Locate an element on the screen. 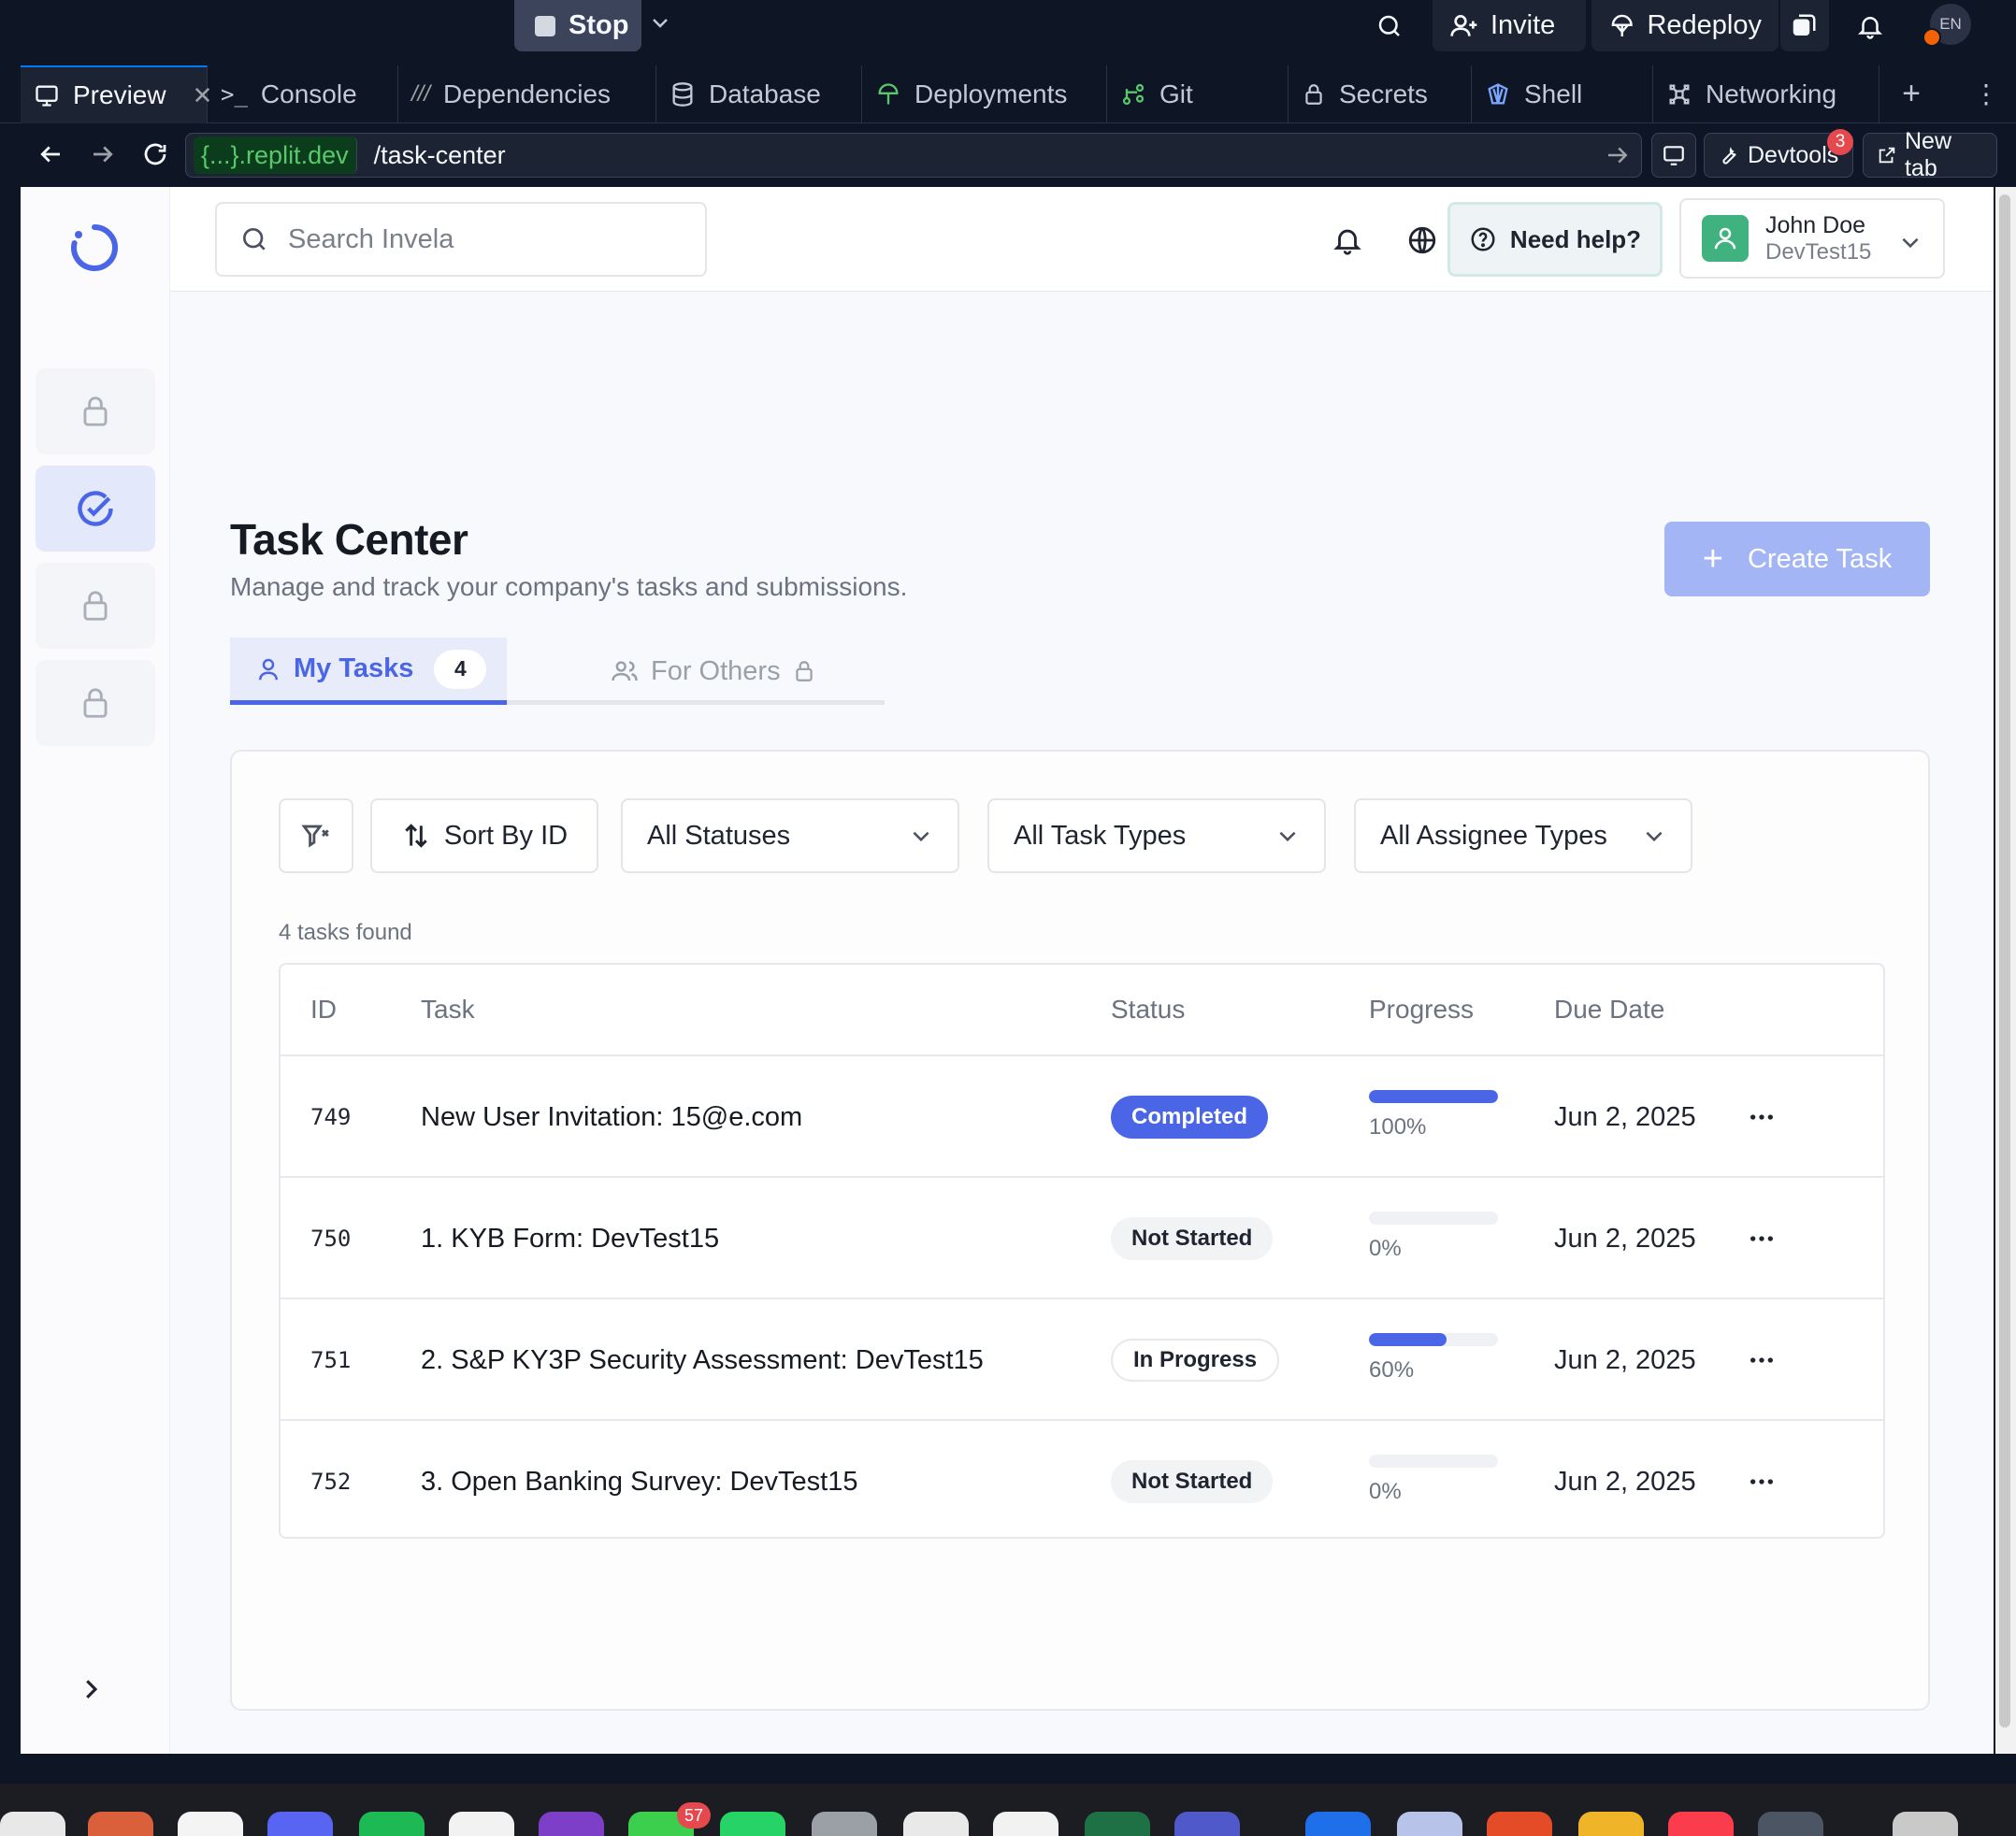 This screenshot has height=1836, width=2016. task-tabs: My Tasks 4 For Others is located at coordinates (557, 671).